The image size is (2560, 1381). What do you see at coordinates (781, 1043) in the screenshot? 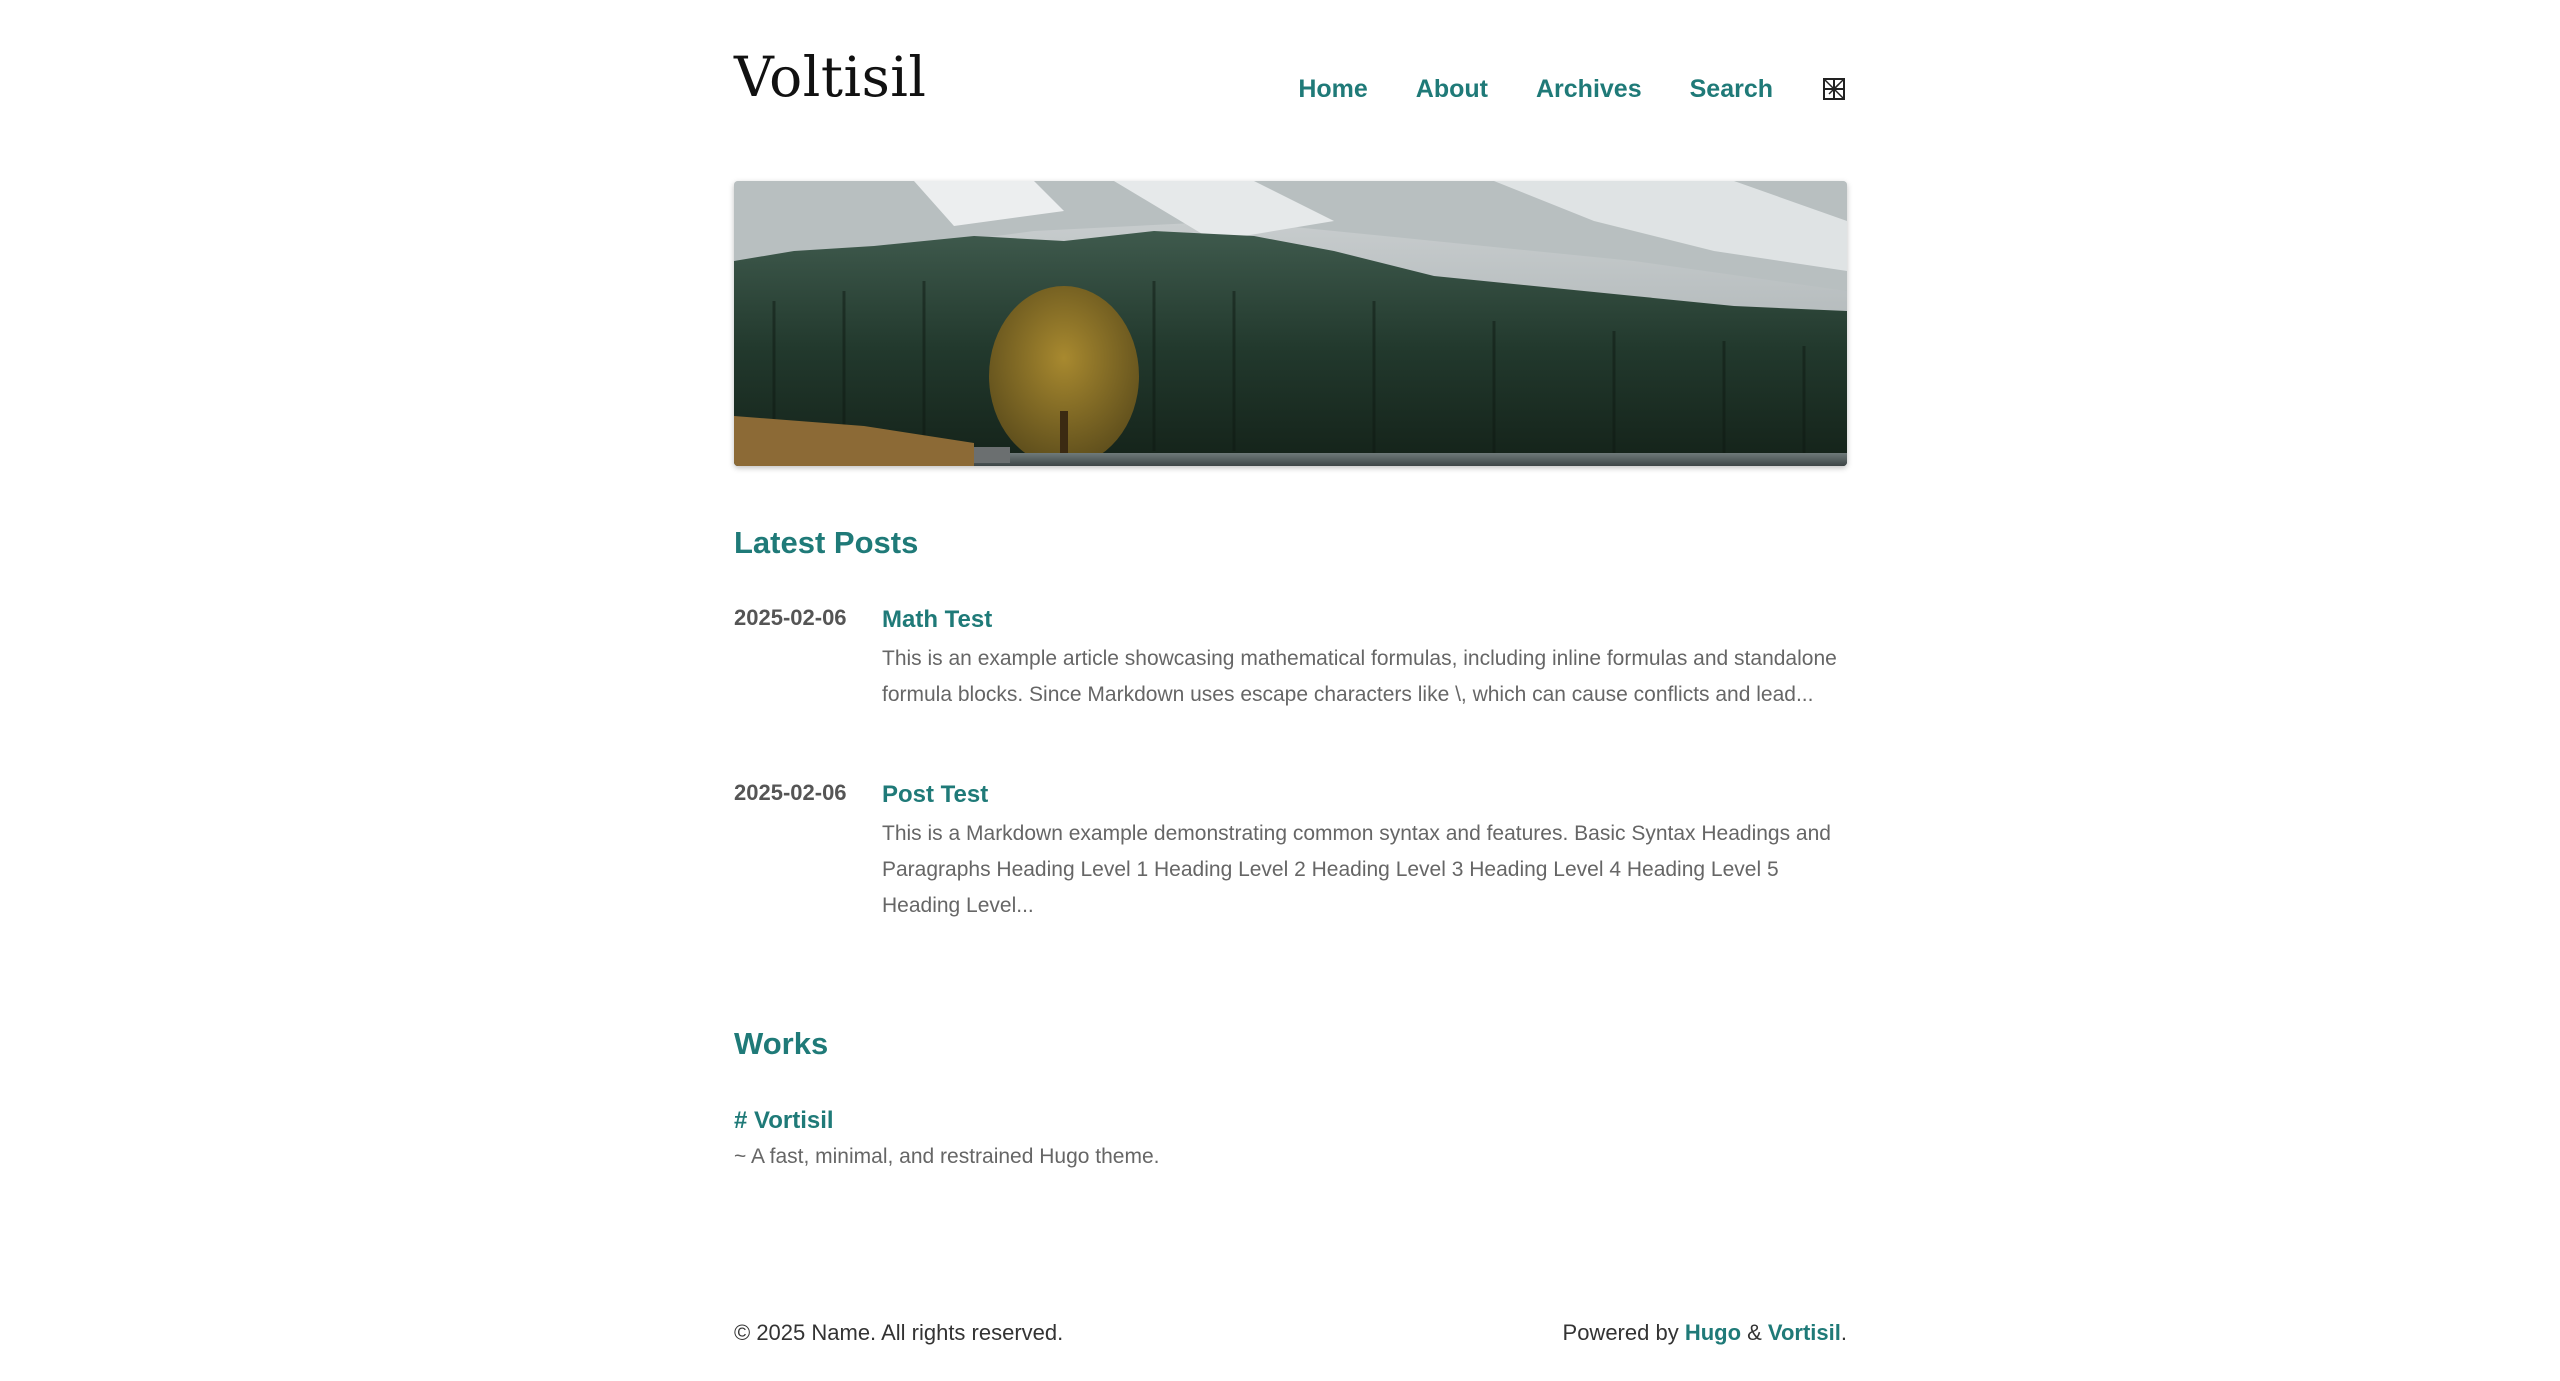
I see `works-heading: Works` at bounding box center [781, 1043].